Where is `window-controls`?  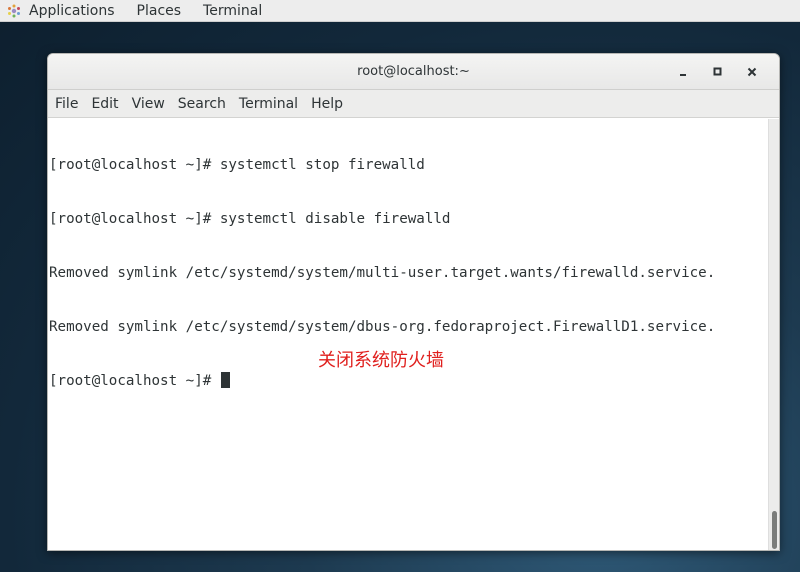
window-controls is located at coordinates (718, 72).